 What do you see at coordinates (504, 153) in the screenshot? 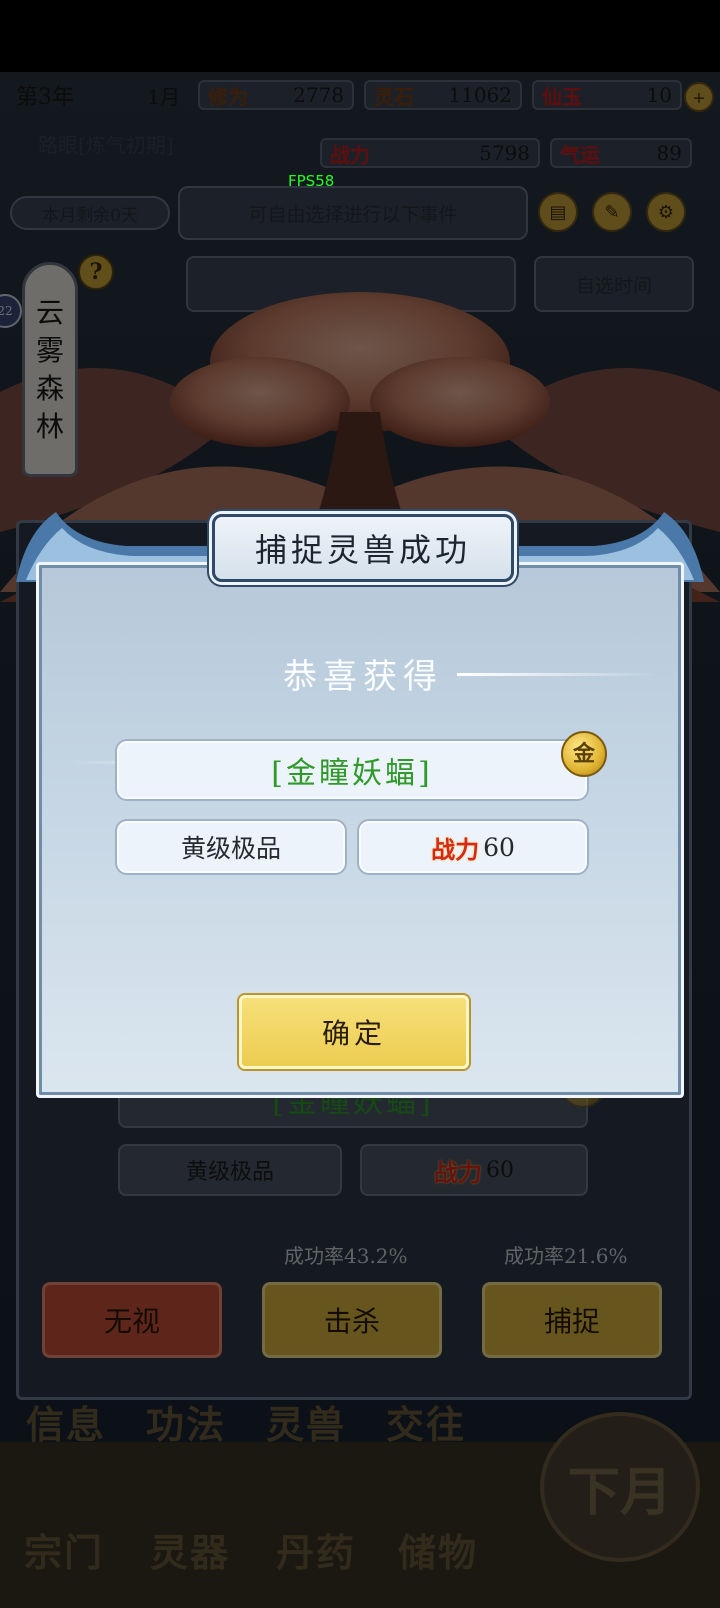
I see `zhanli-value: 5798` at bounding box center [504, 153].